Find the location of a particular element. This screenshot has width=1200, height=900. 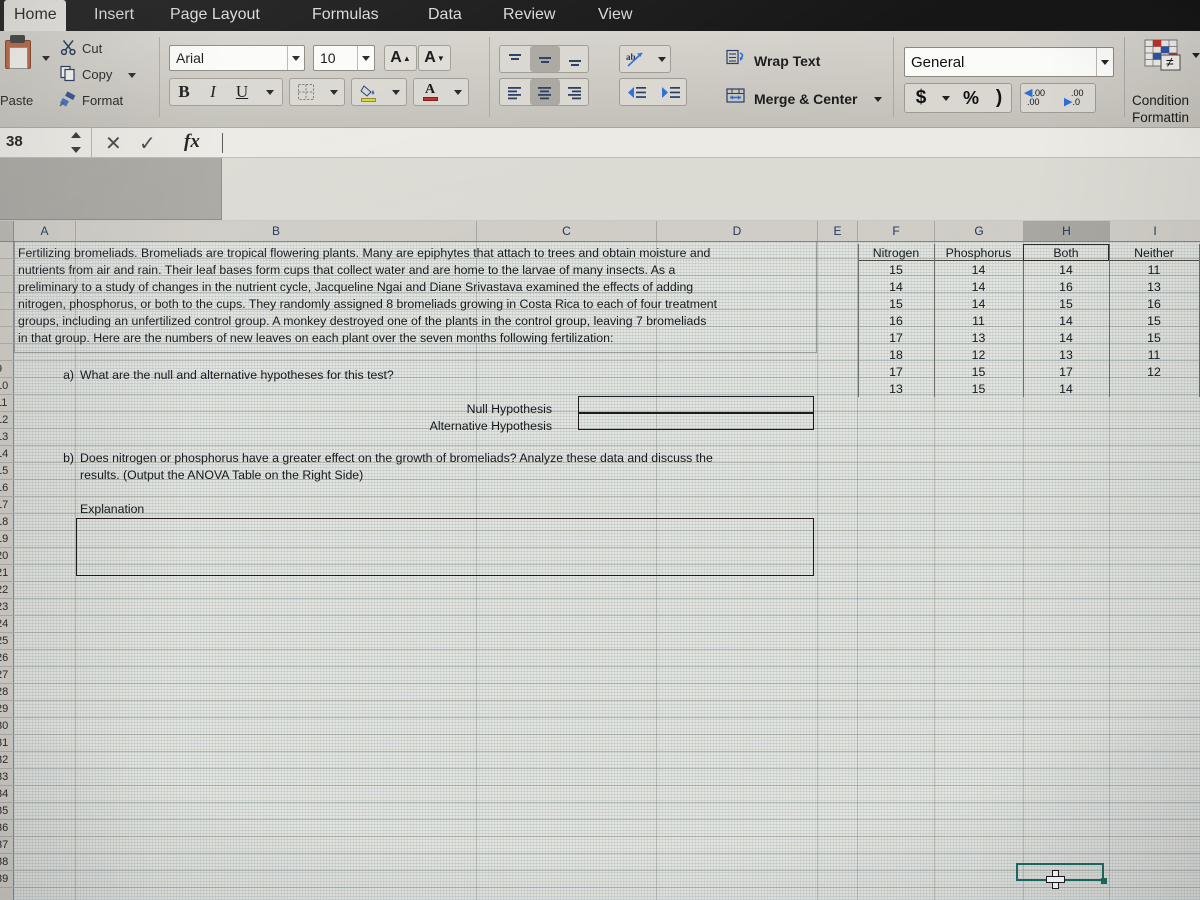

font-family-caret is located at coordinates (295, 58).